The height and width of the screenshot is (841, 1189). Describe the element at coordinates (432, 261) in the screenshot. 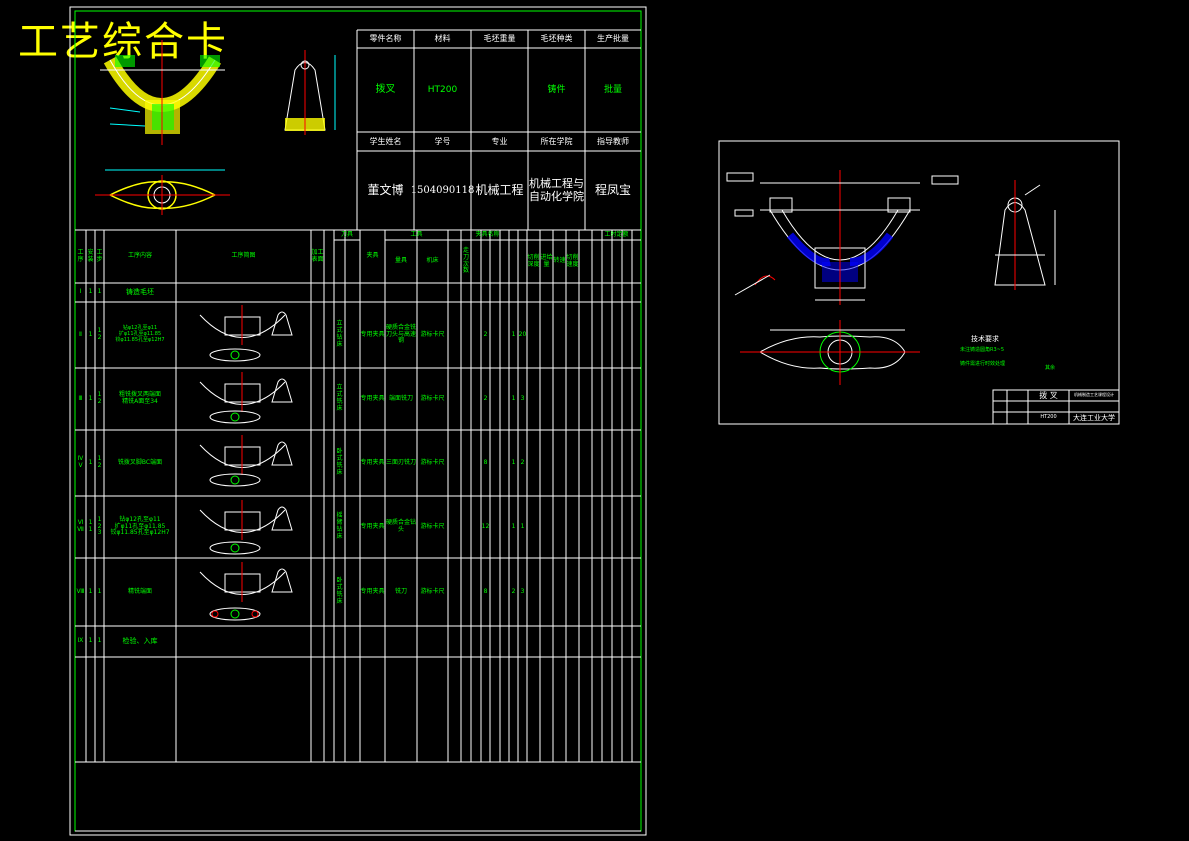

I see `proc-header-machine: 机床` at that location.